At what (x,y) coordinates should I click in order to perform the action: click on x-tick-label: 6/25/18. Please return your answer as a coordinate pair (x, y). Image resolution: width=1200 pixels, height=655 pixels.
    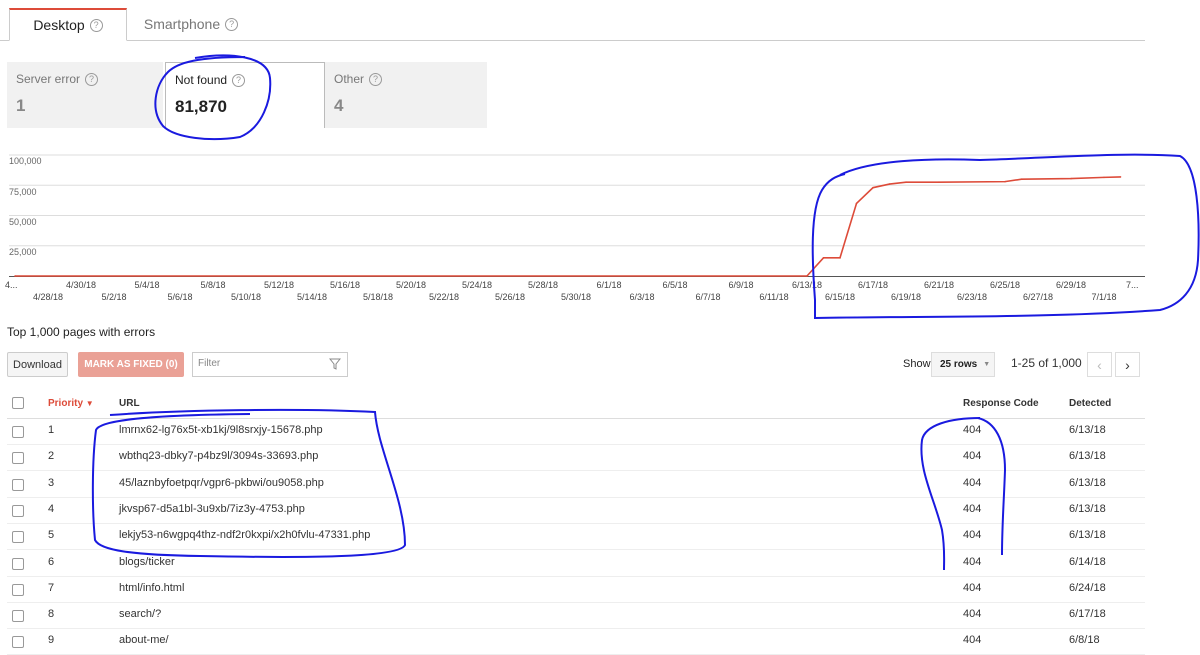
    Looking at the image, I should click on (1005, 285).